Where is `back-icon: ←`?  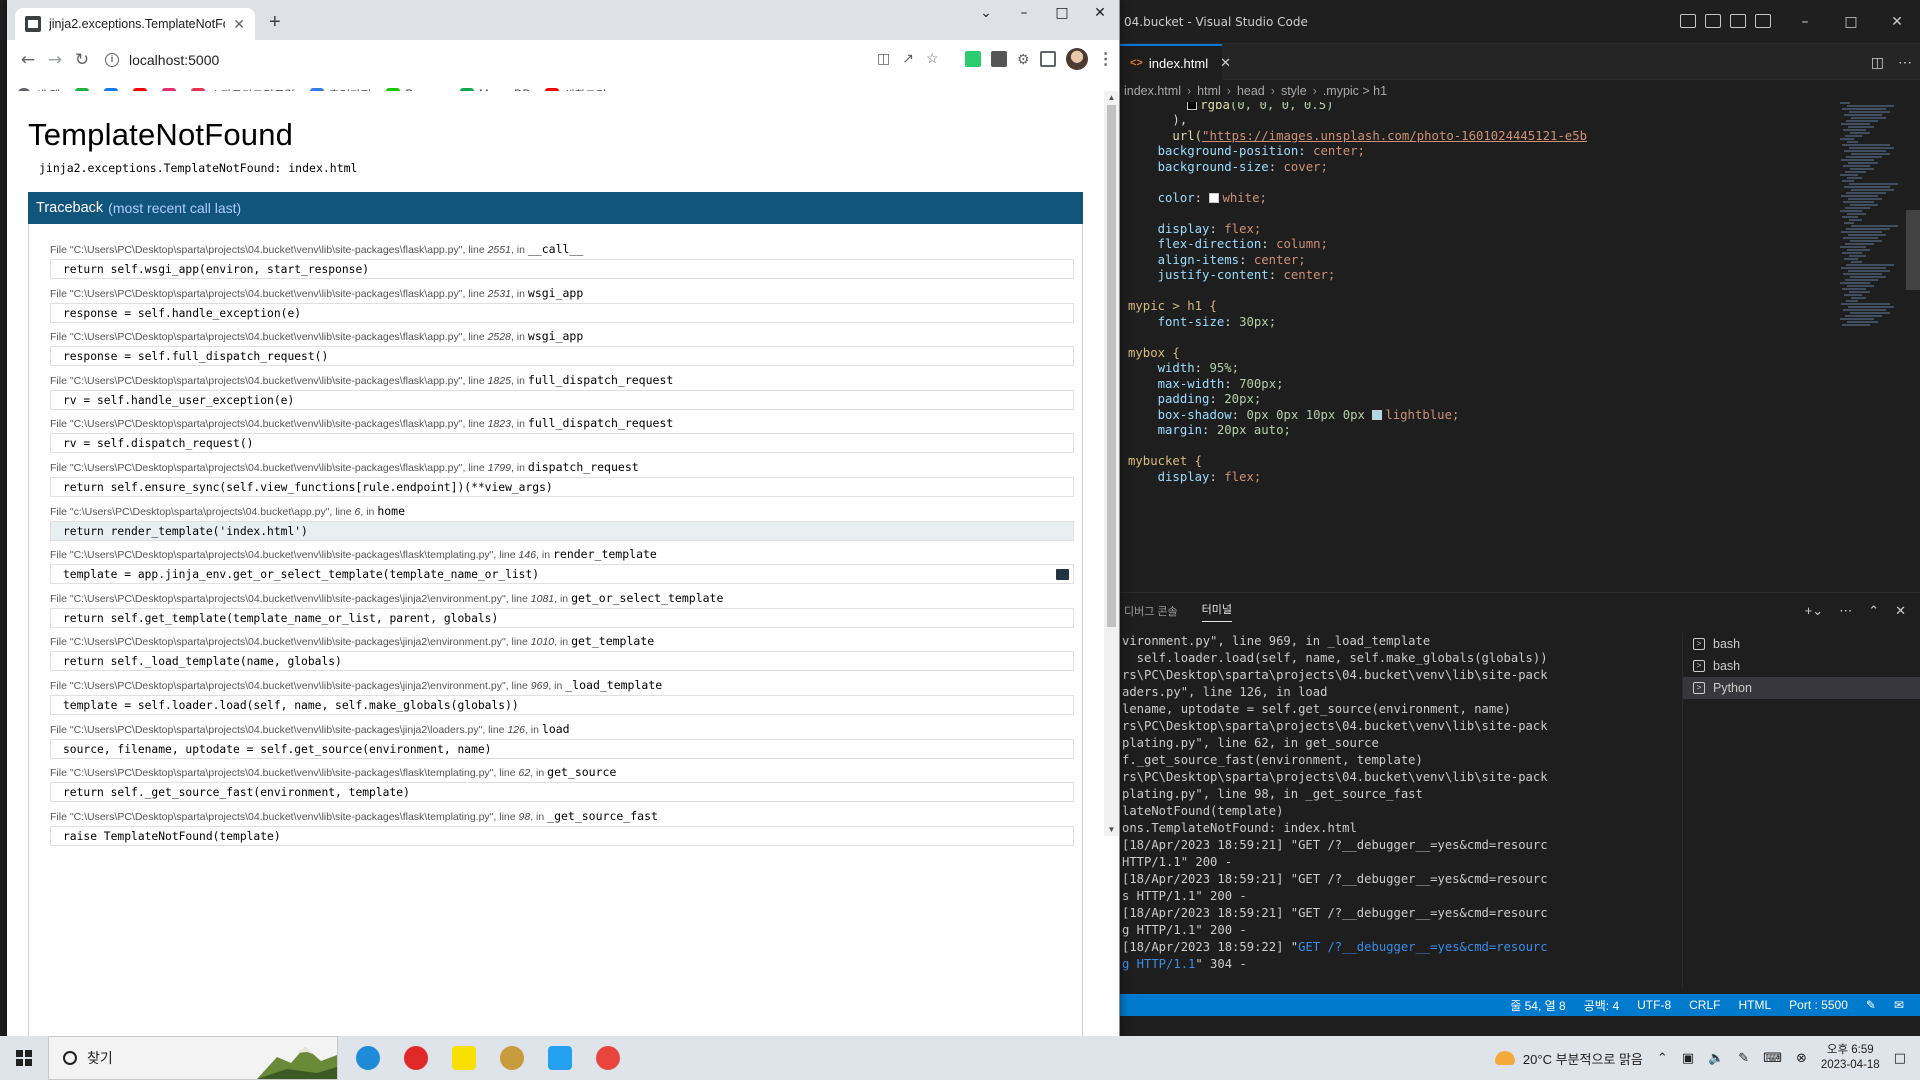 back-icon: ← is located at coordinates (28, 60).